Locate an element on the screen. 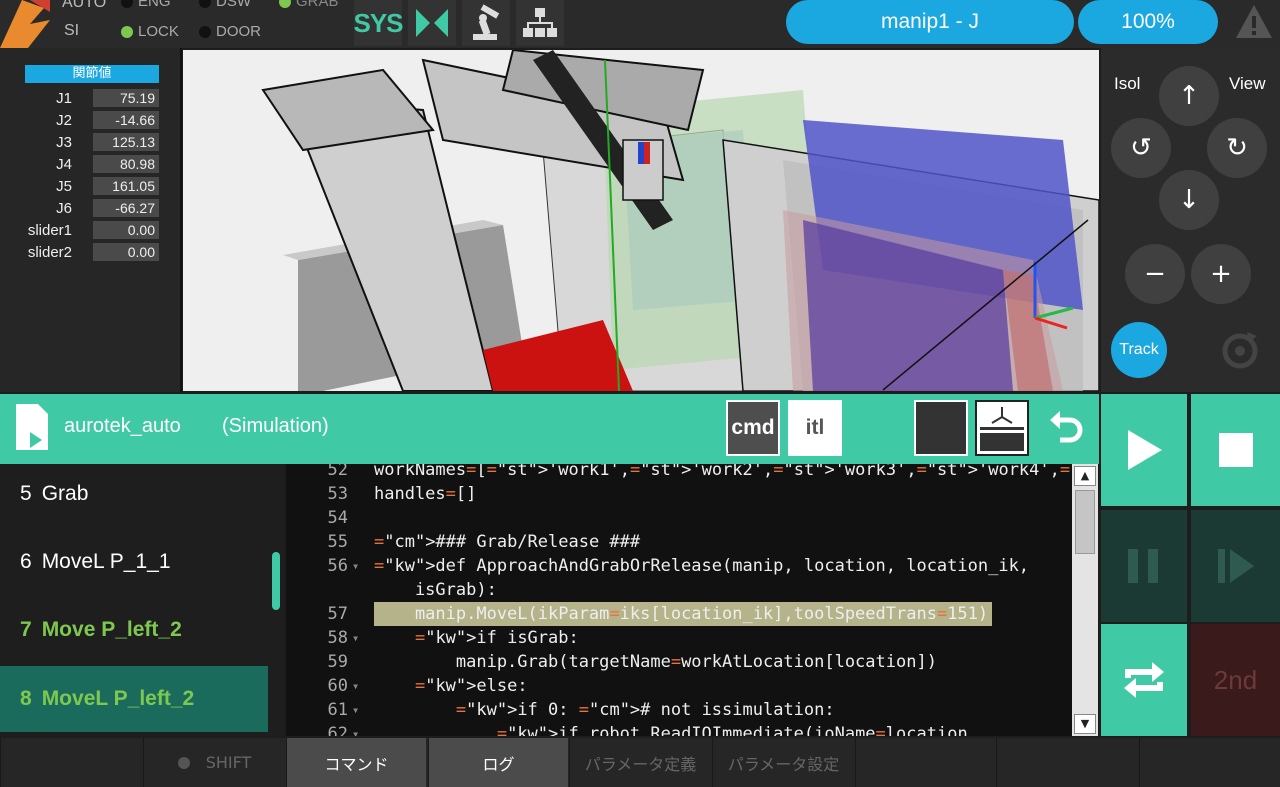 The height and width of the screenshot is (787, 1280). code-line: 60 ▾ ="kw">else: is located at coordinates (679, 686).